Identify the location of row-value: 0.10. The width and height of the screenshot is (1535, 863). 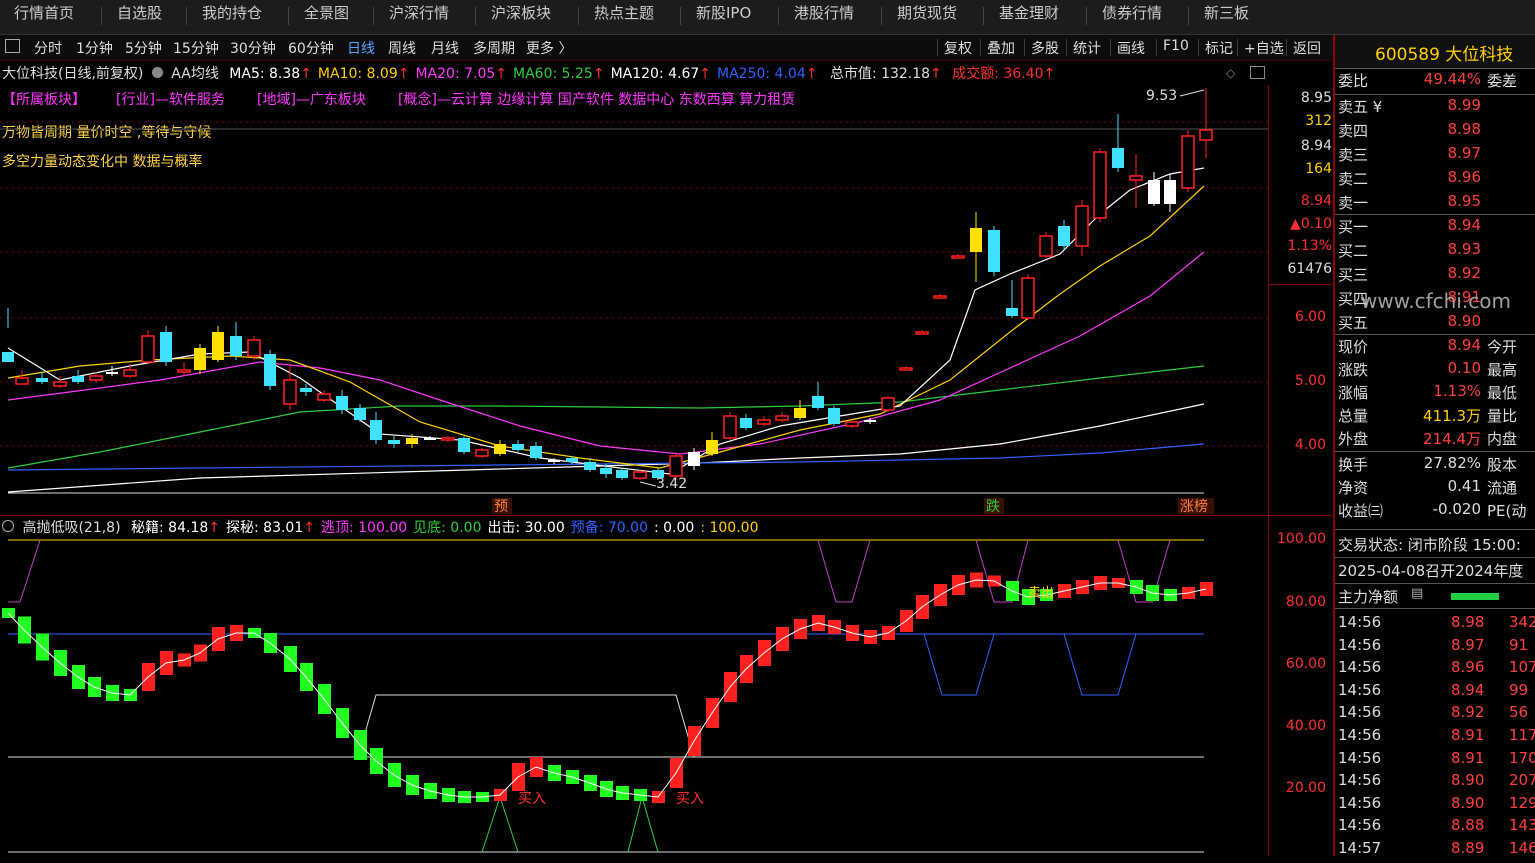
(1464, 368).